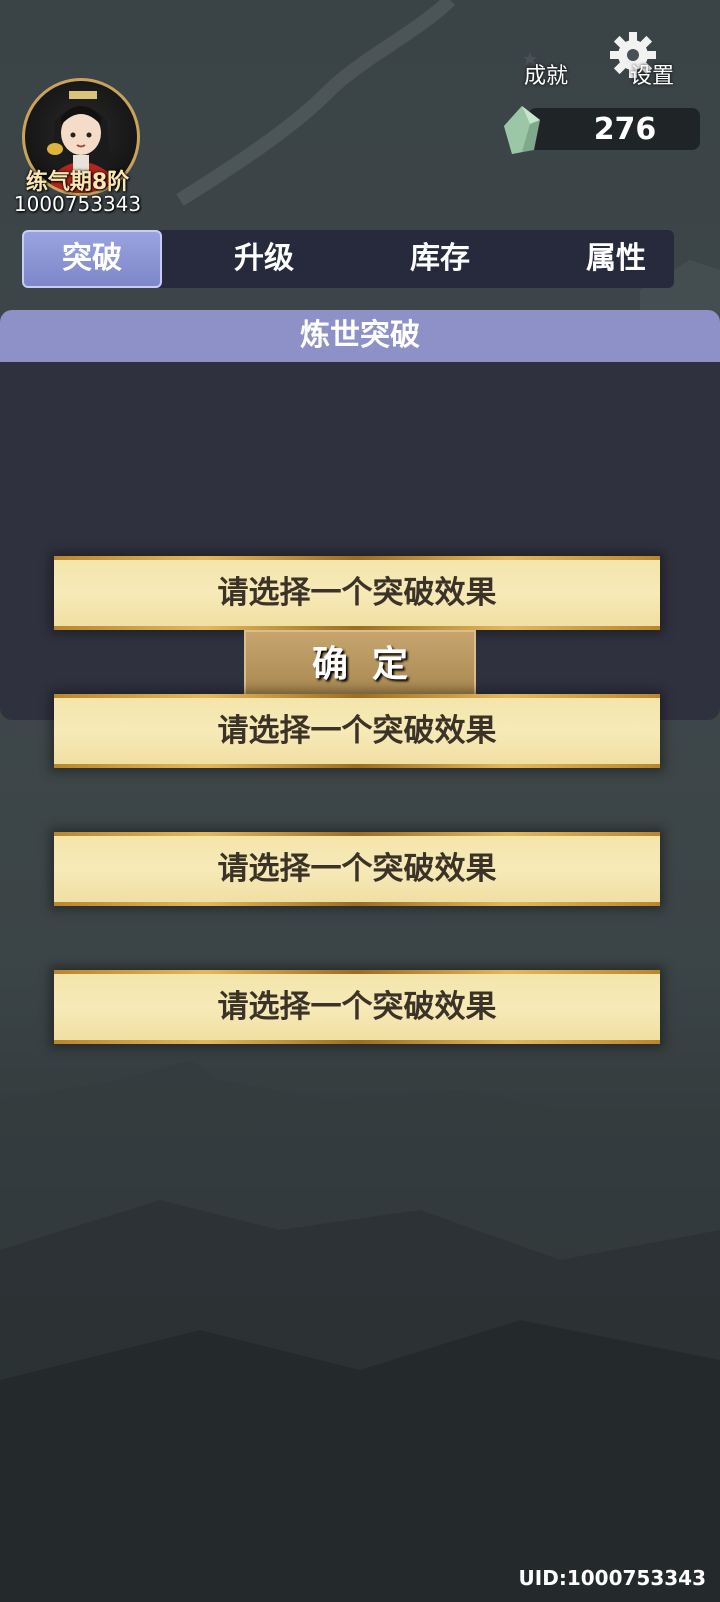 The height and width of the screenshot is (1602, 720). Describe the element at coordinates (522, 130) in the screenshot. I see `green-crystal-icon` at that location.